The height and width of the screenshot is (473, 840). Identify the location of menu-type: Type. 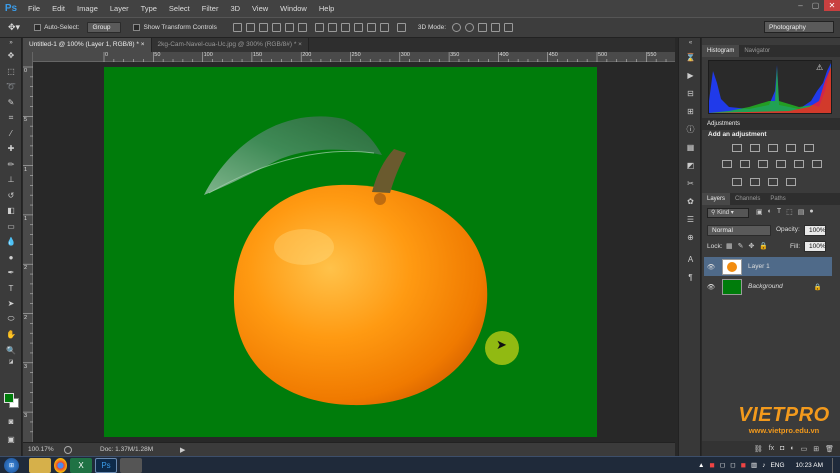
(149, 8).